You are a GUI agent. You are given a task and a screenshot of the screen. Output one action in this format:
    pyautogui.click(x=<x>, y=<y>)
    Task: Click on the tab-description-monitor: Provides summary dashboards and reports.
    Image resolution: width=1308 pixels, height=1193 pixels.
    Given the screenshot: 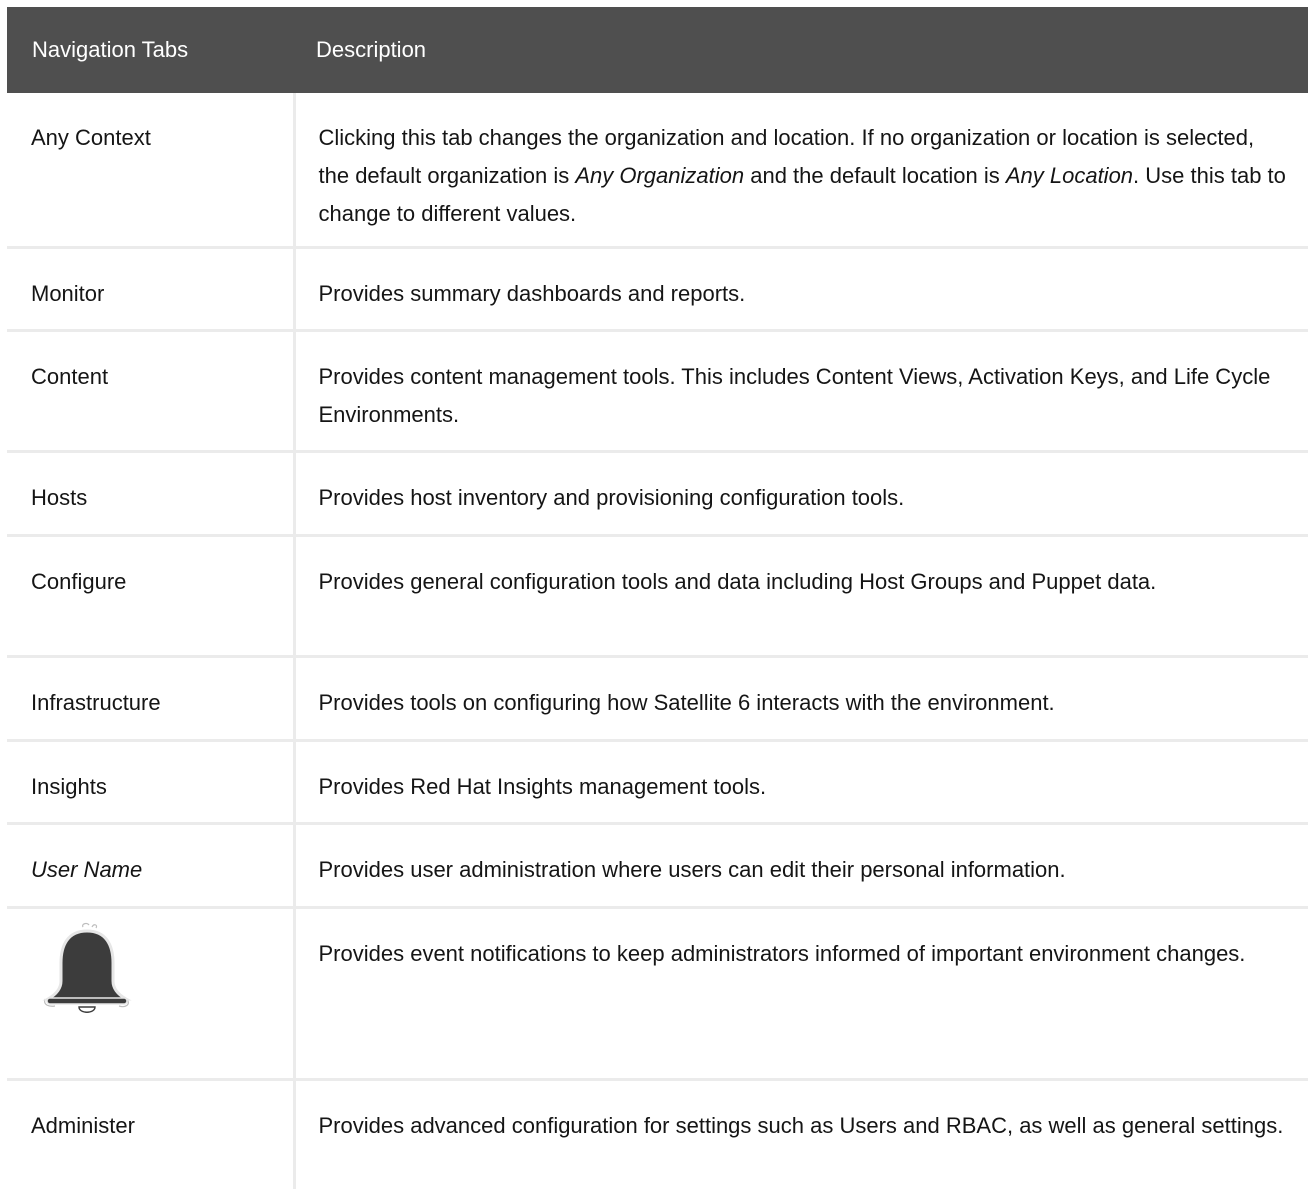 What is the action you would take?
    pyautogui.click(x=801, y=289)
    